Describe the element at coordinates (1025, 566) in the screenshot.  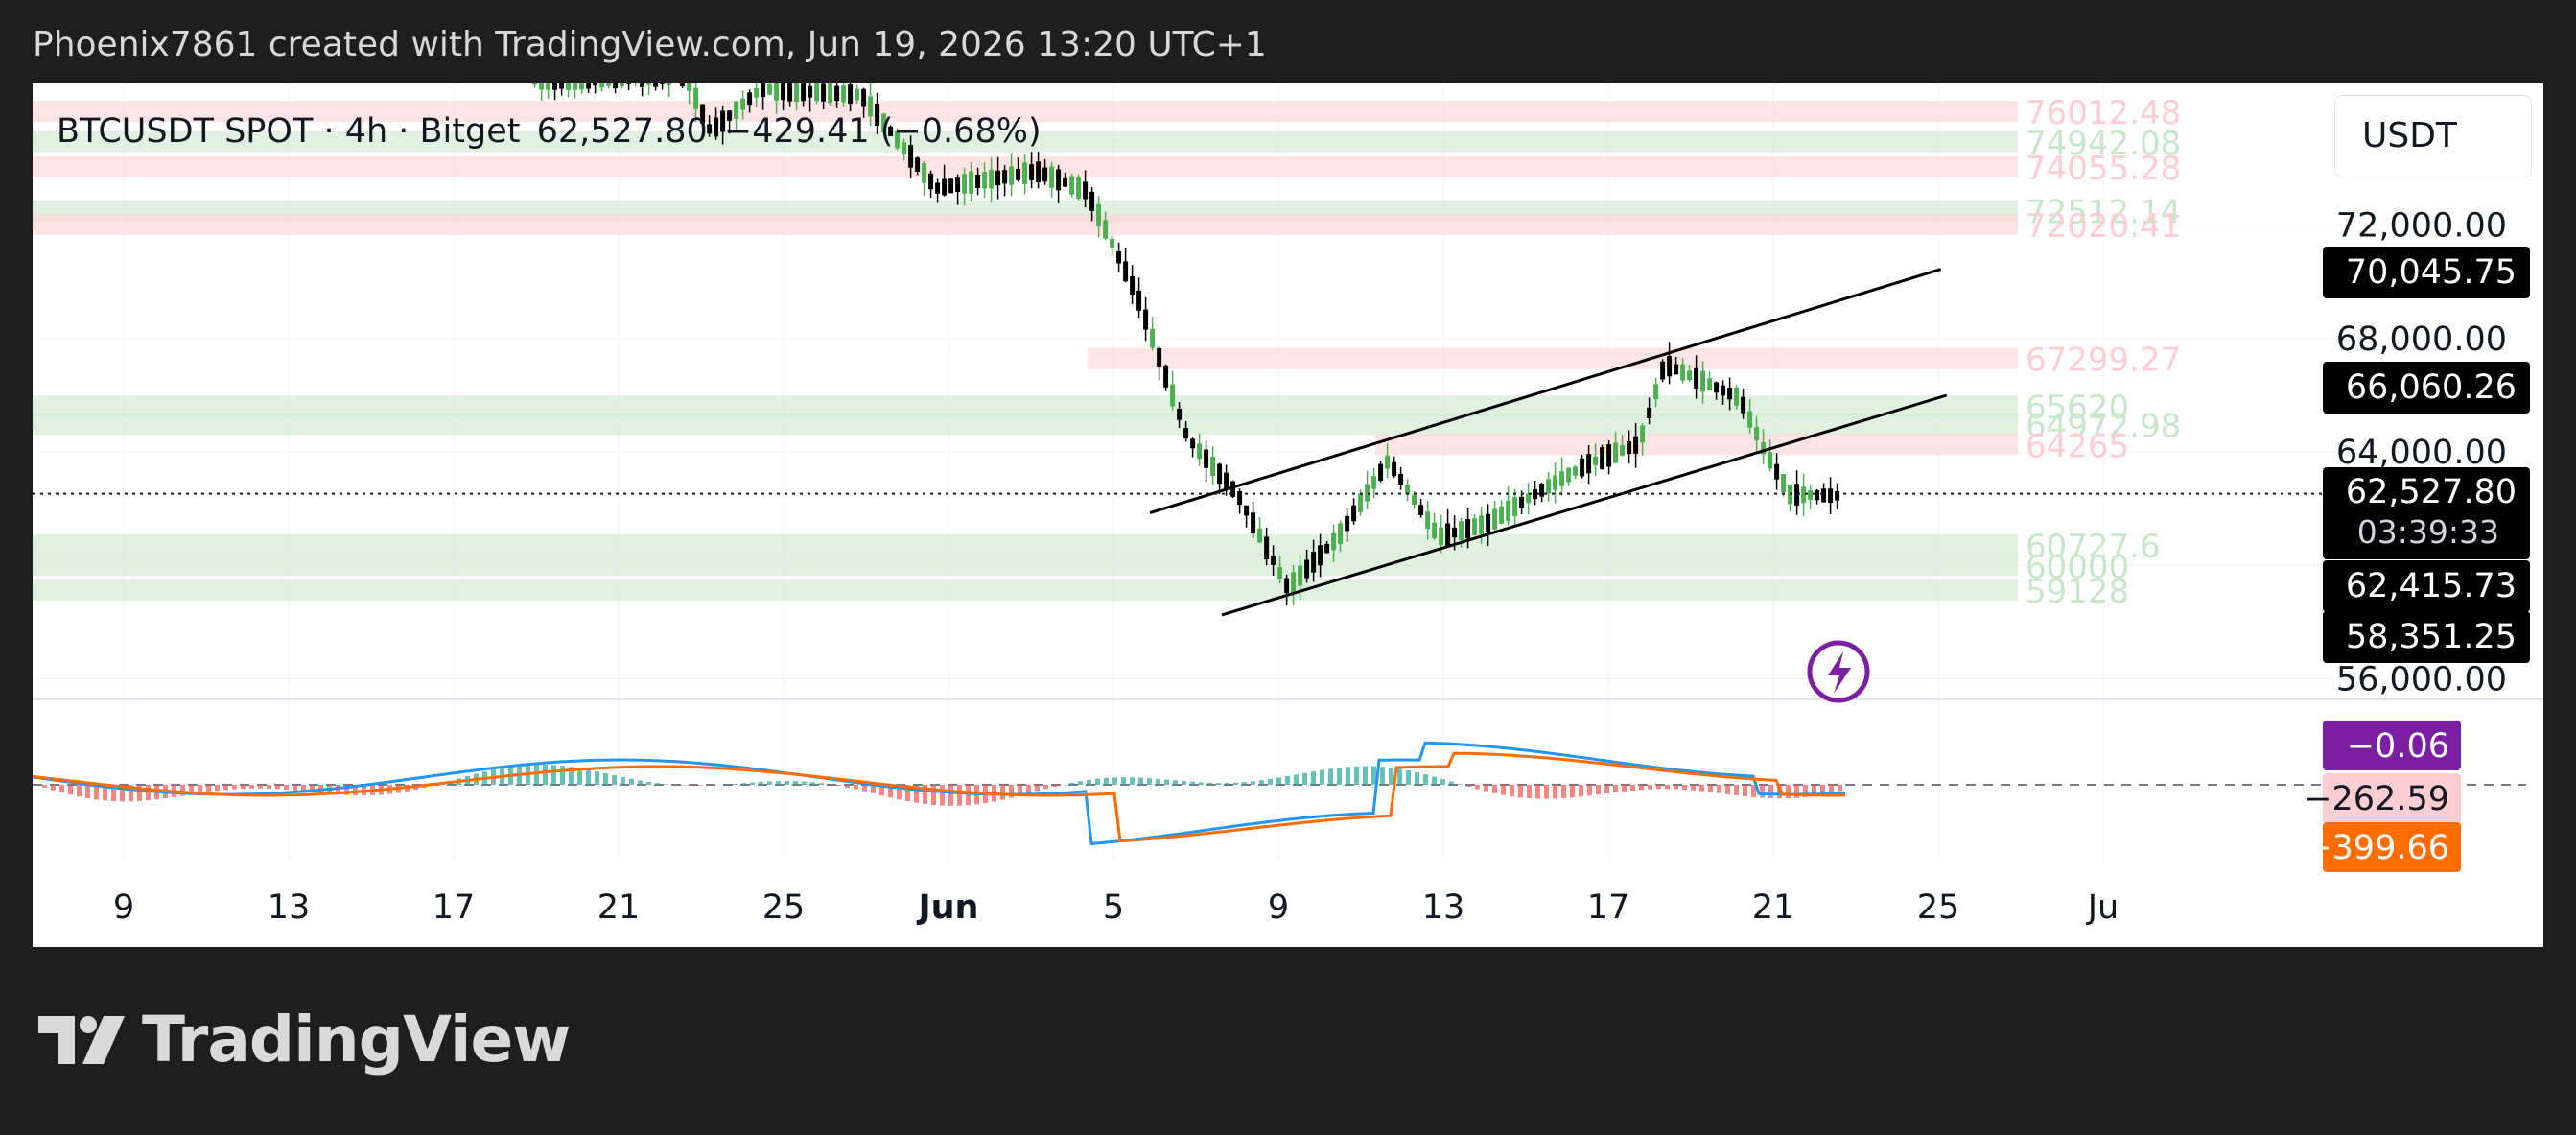
I see `level-zone-support` at that location.